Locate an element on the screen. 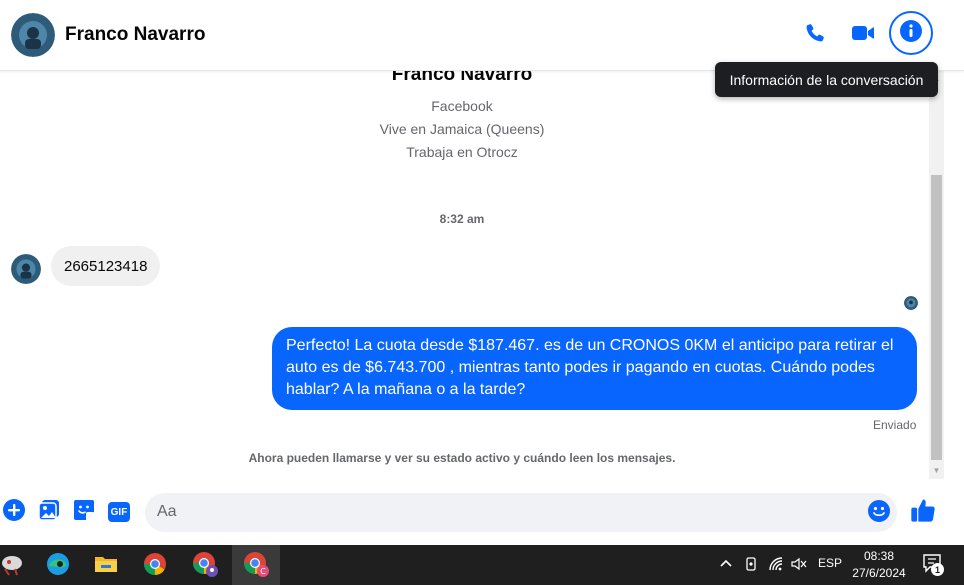  message-input: Aa is located at coordinates (167, 512).